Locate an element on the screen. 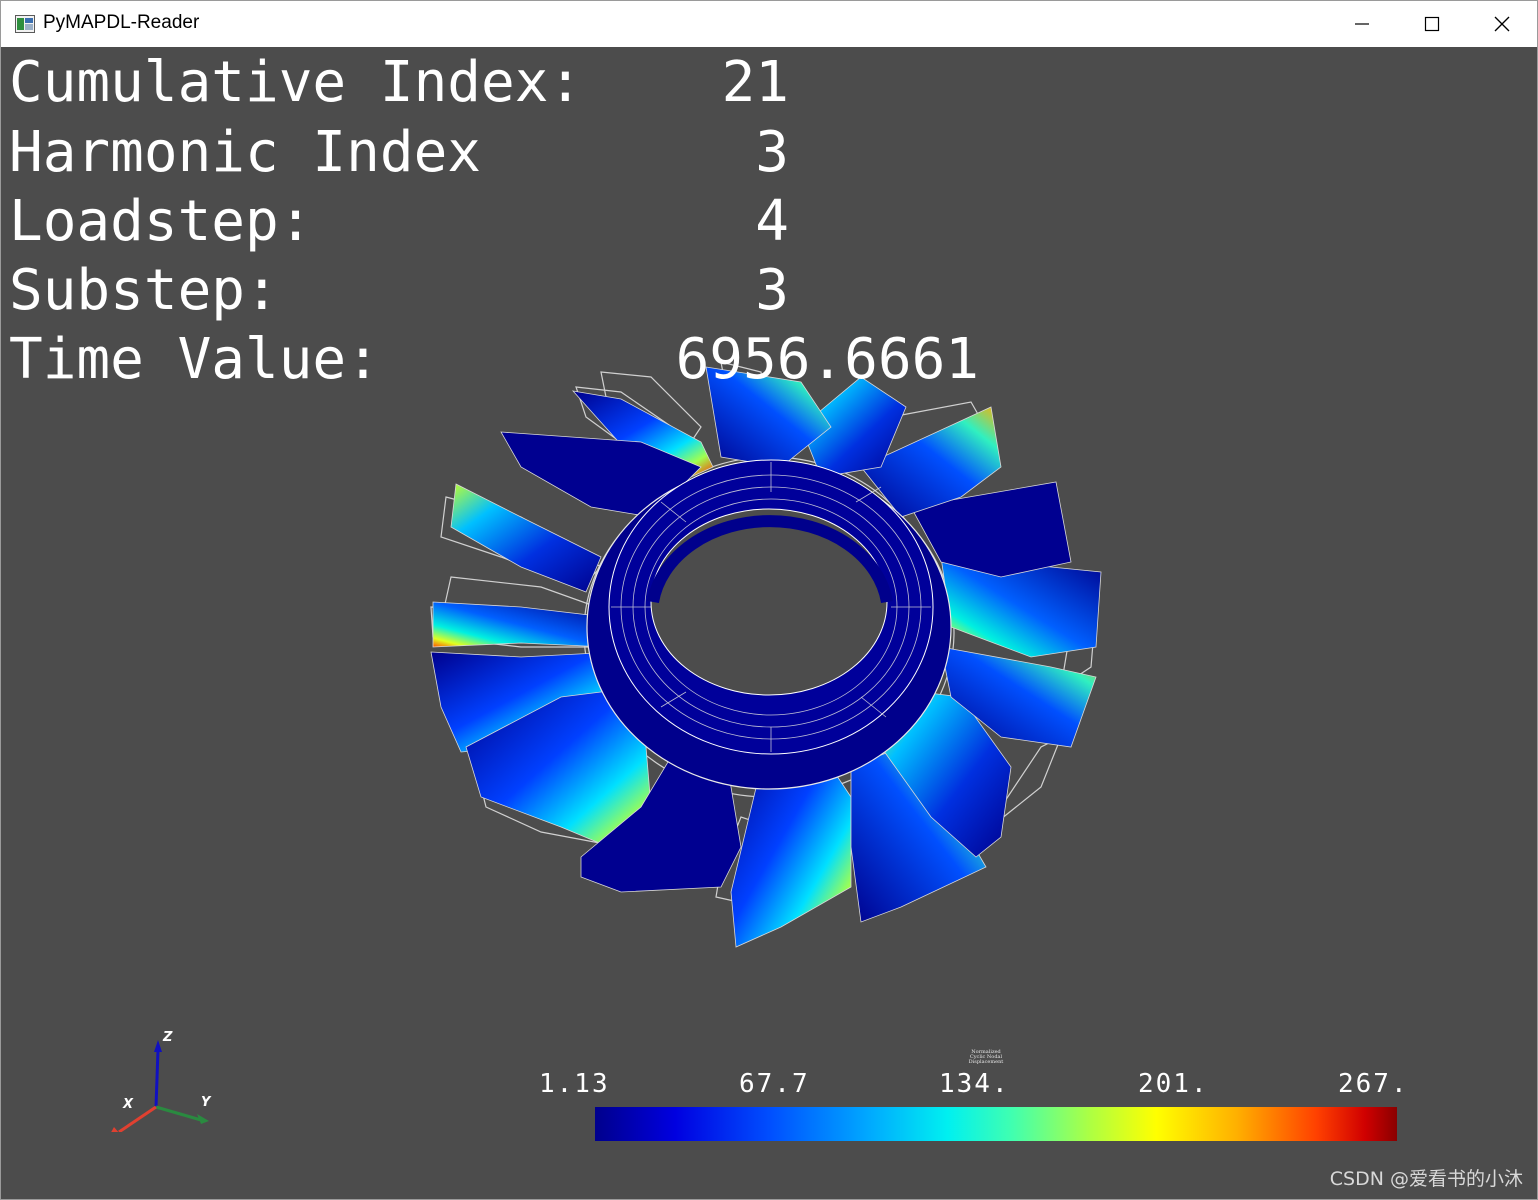 The height and width of the screenshot is (1200, 1538). loadstep-value: 4 is located at coordinates (772, 221).